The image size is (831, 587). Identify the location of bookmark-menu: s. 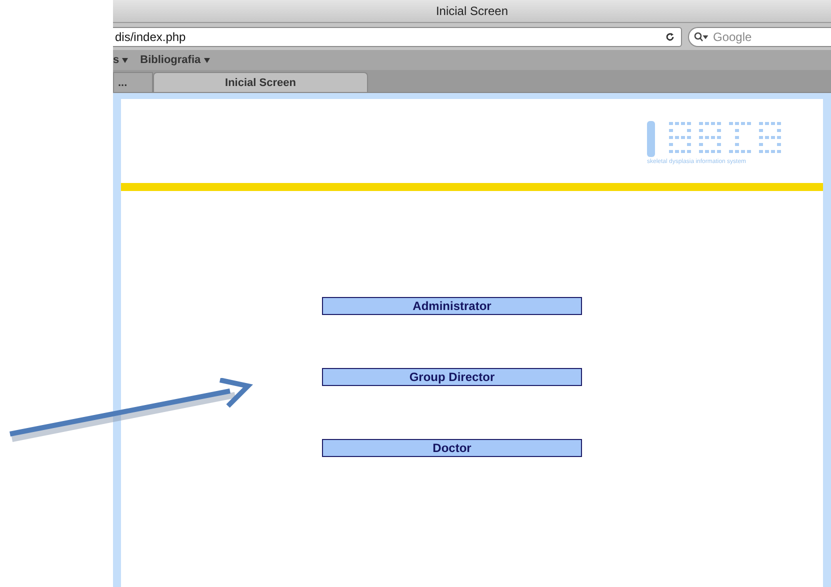
(116, 60).